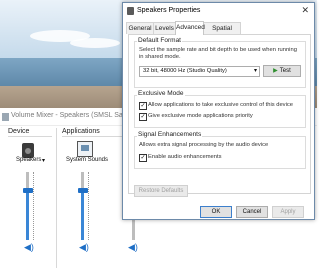 This screenshot has height=275, width=320. What do you see at coordinates (28, 160) in the screenshot?
I see `speakers-device-label: Speakers` at bounding box center [28, 160].